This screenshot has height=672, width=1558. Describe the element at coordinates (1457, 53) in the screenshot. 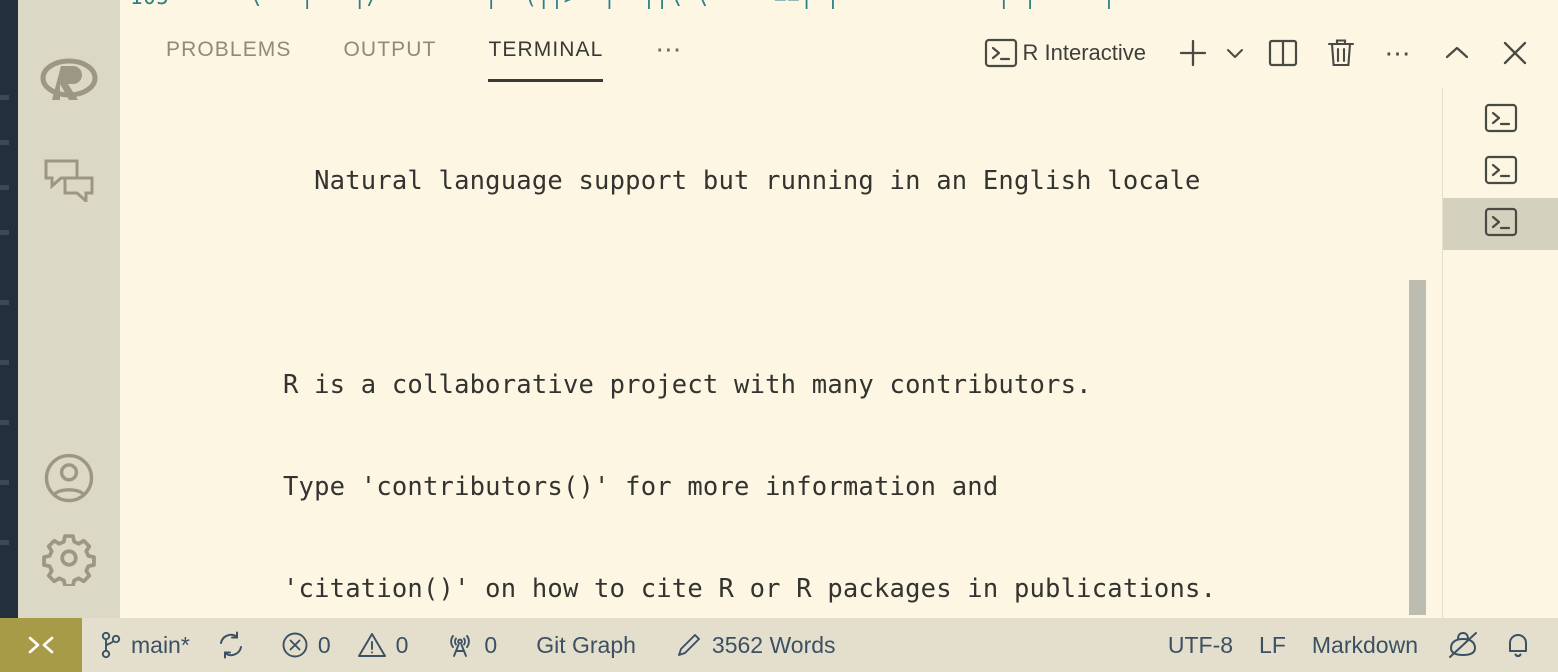

I see `collapse-panel-button` at that location.